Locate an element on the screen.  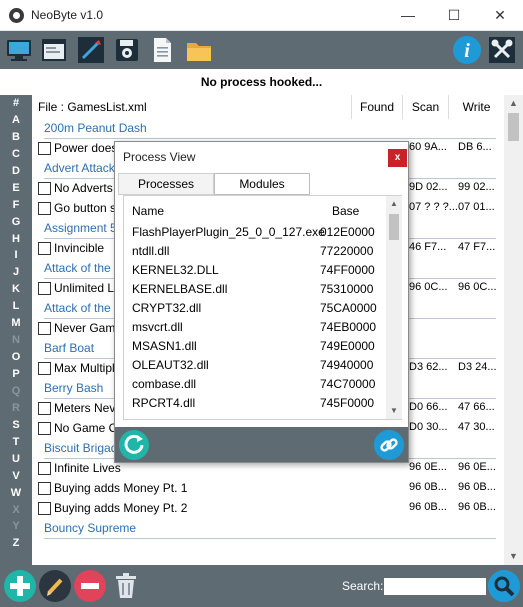
module-row: CRYPT32.dll 75CA0000 is located at coordinates (255, 308).